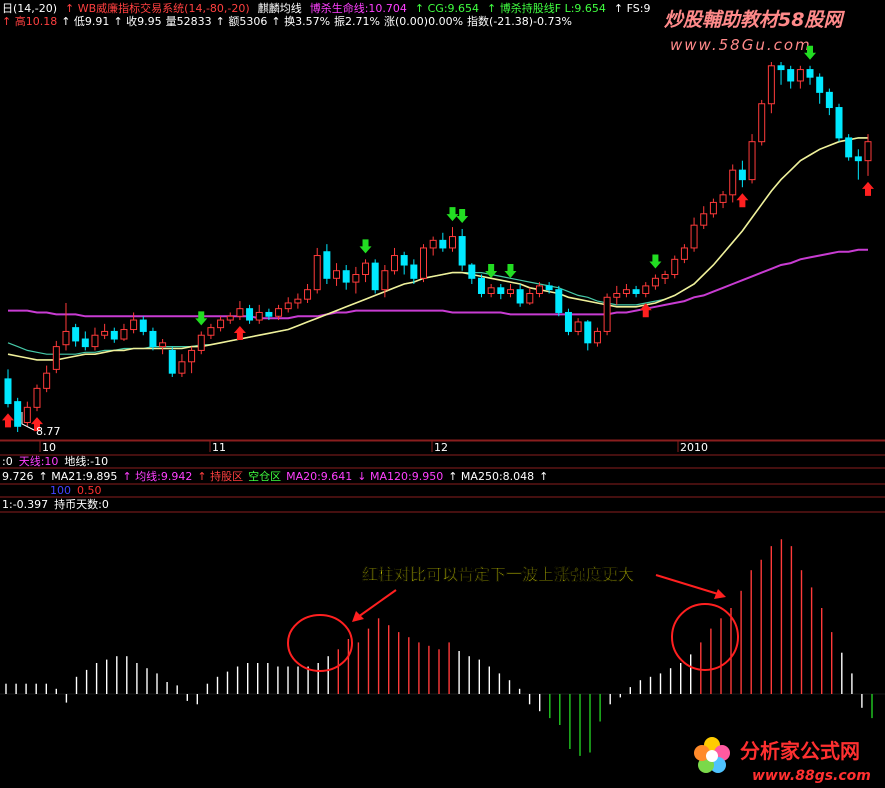 The width and height of the screenshot is (885, 788). What do you see at coordinates (220, 476) in the screenshot?
I see `indicator2-item-3: ↑ 持股区` at bounding box center [220, 476].